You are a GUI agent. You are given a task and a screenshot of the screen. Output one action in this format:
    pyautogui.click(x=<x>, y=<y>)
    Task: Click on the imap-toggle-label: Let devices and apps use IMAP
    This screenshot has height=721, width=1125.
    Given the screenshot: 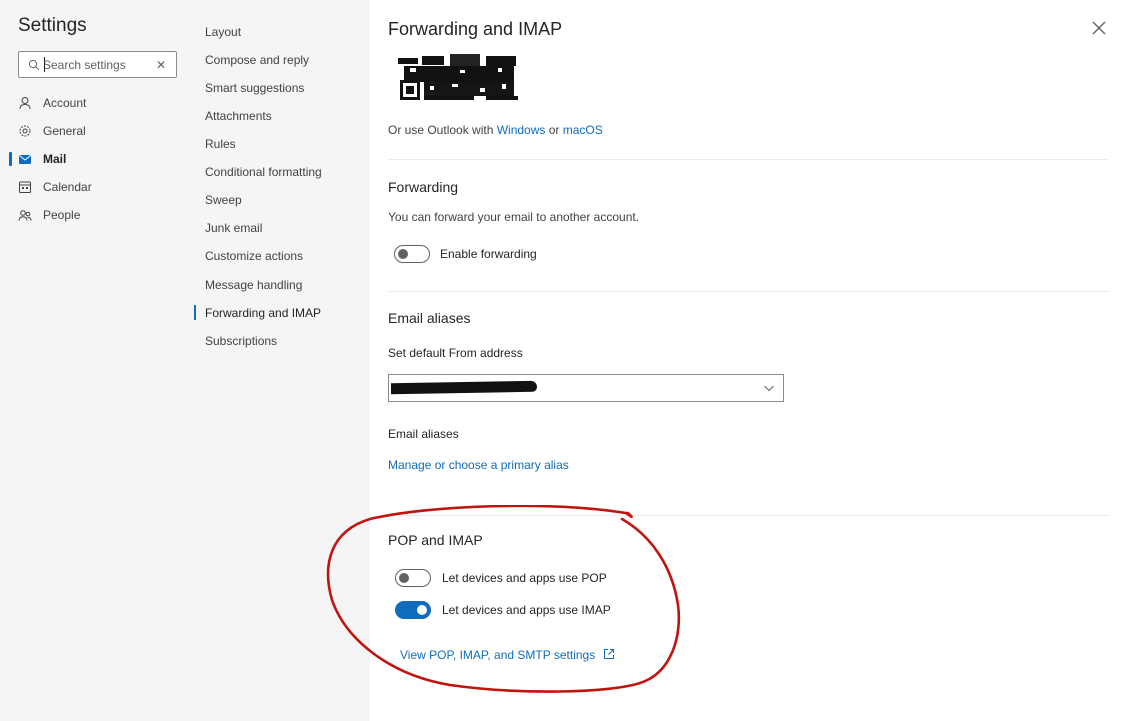 What is the action you would take?
    pyautogui.click(x=526, y=610)
    